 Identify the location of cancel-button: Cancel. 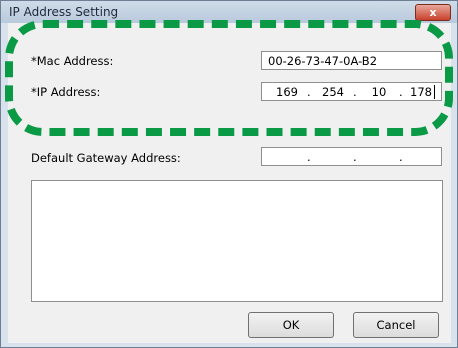
(396, 325).